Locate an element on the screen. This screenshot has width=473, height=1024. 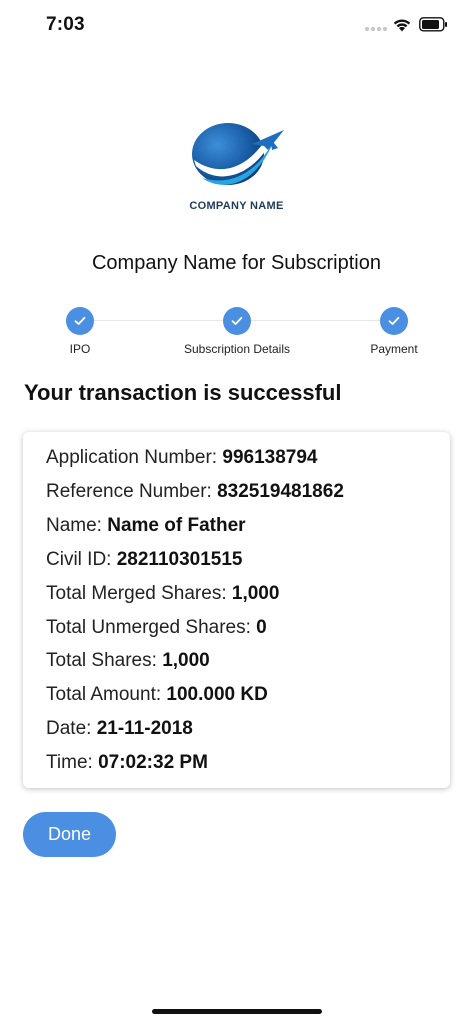
wifi-icon is located at coordinates (402, 25).